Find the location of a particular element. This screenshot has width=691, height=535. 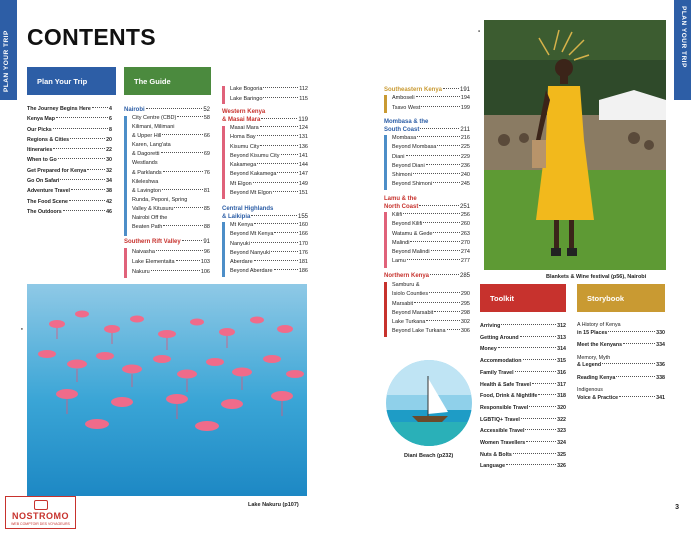

central-heading: & Laikipia 155 is located at coordinates (265, 217).